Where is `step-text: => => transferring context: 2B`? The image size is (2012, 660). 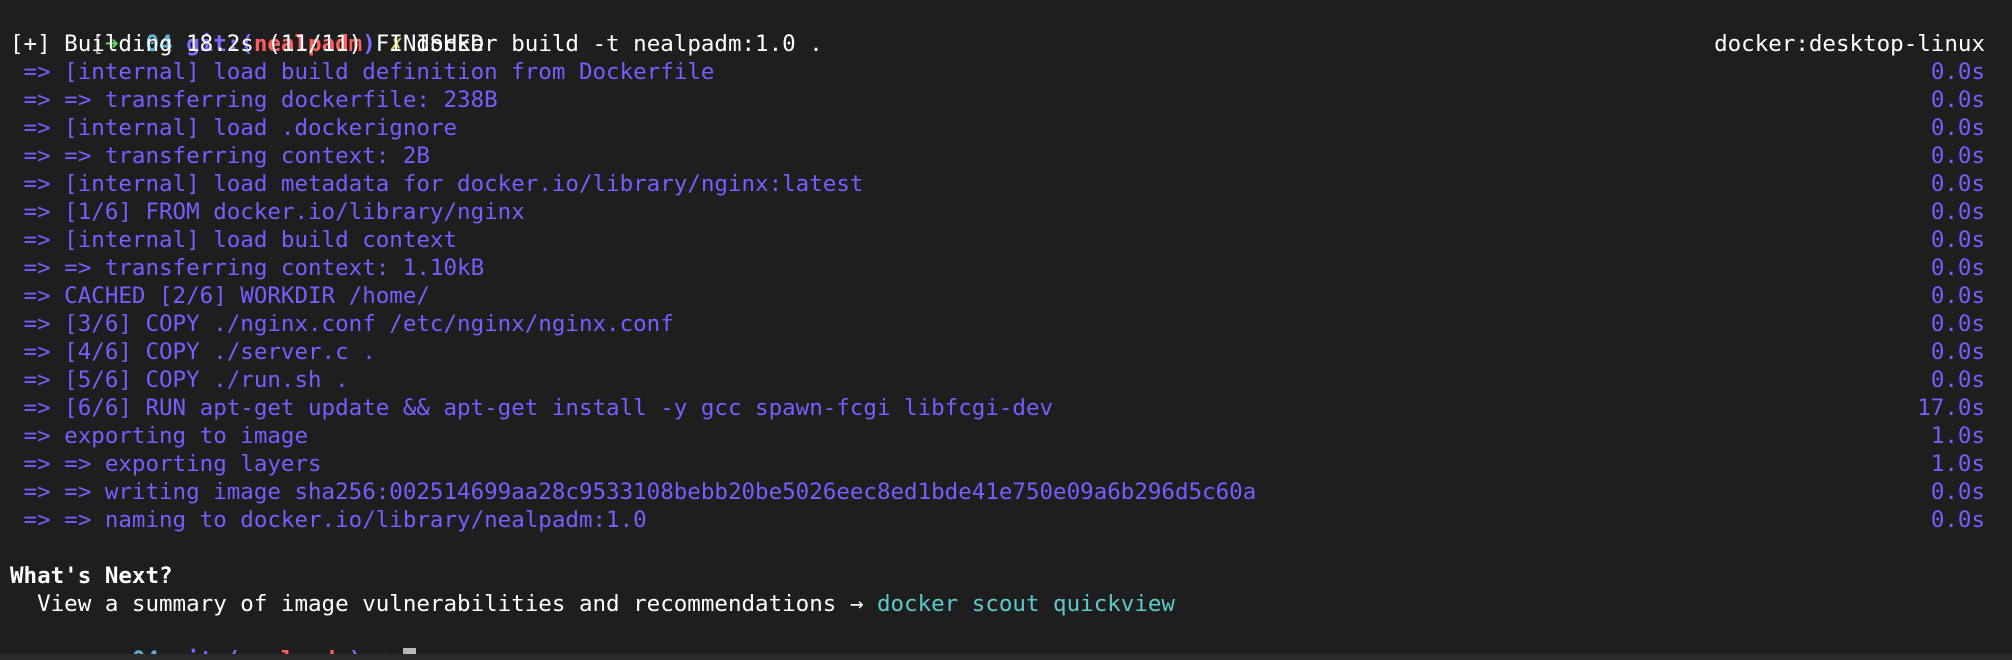 step-text: => => transferring context: 2B is located at coordinates (220, 156).